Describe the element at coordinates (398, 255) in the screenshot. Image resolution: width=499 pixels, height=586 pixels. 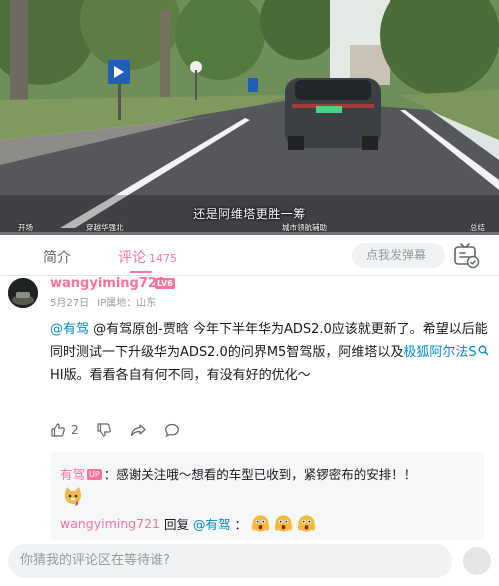
I see `danmaku-input: 点我发弹幕` at that location.